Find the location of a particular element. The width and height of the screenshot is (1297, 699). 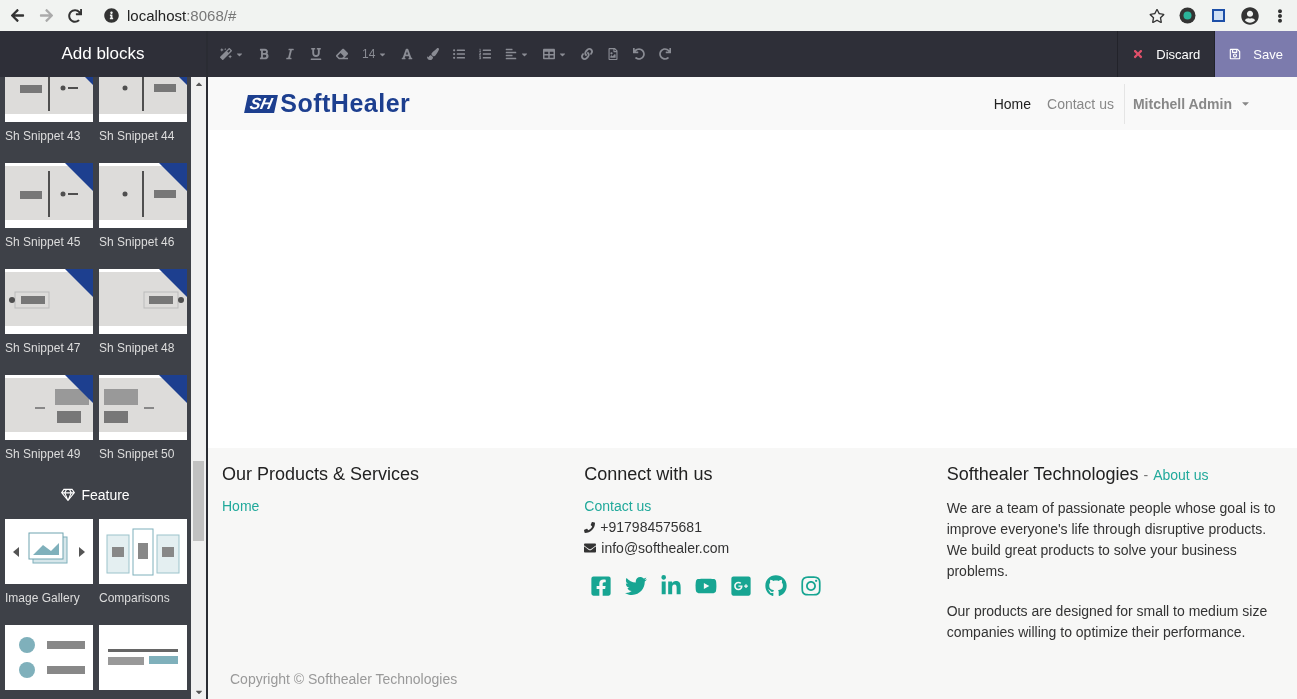

footer-link: Home is located at coordinates (390, 506).